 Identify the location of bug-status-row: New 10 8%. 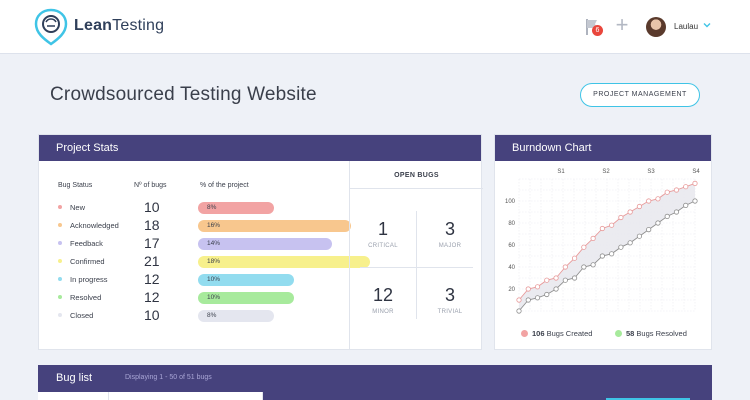
(189, 207).